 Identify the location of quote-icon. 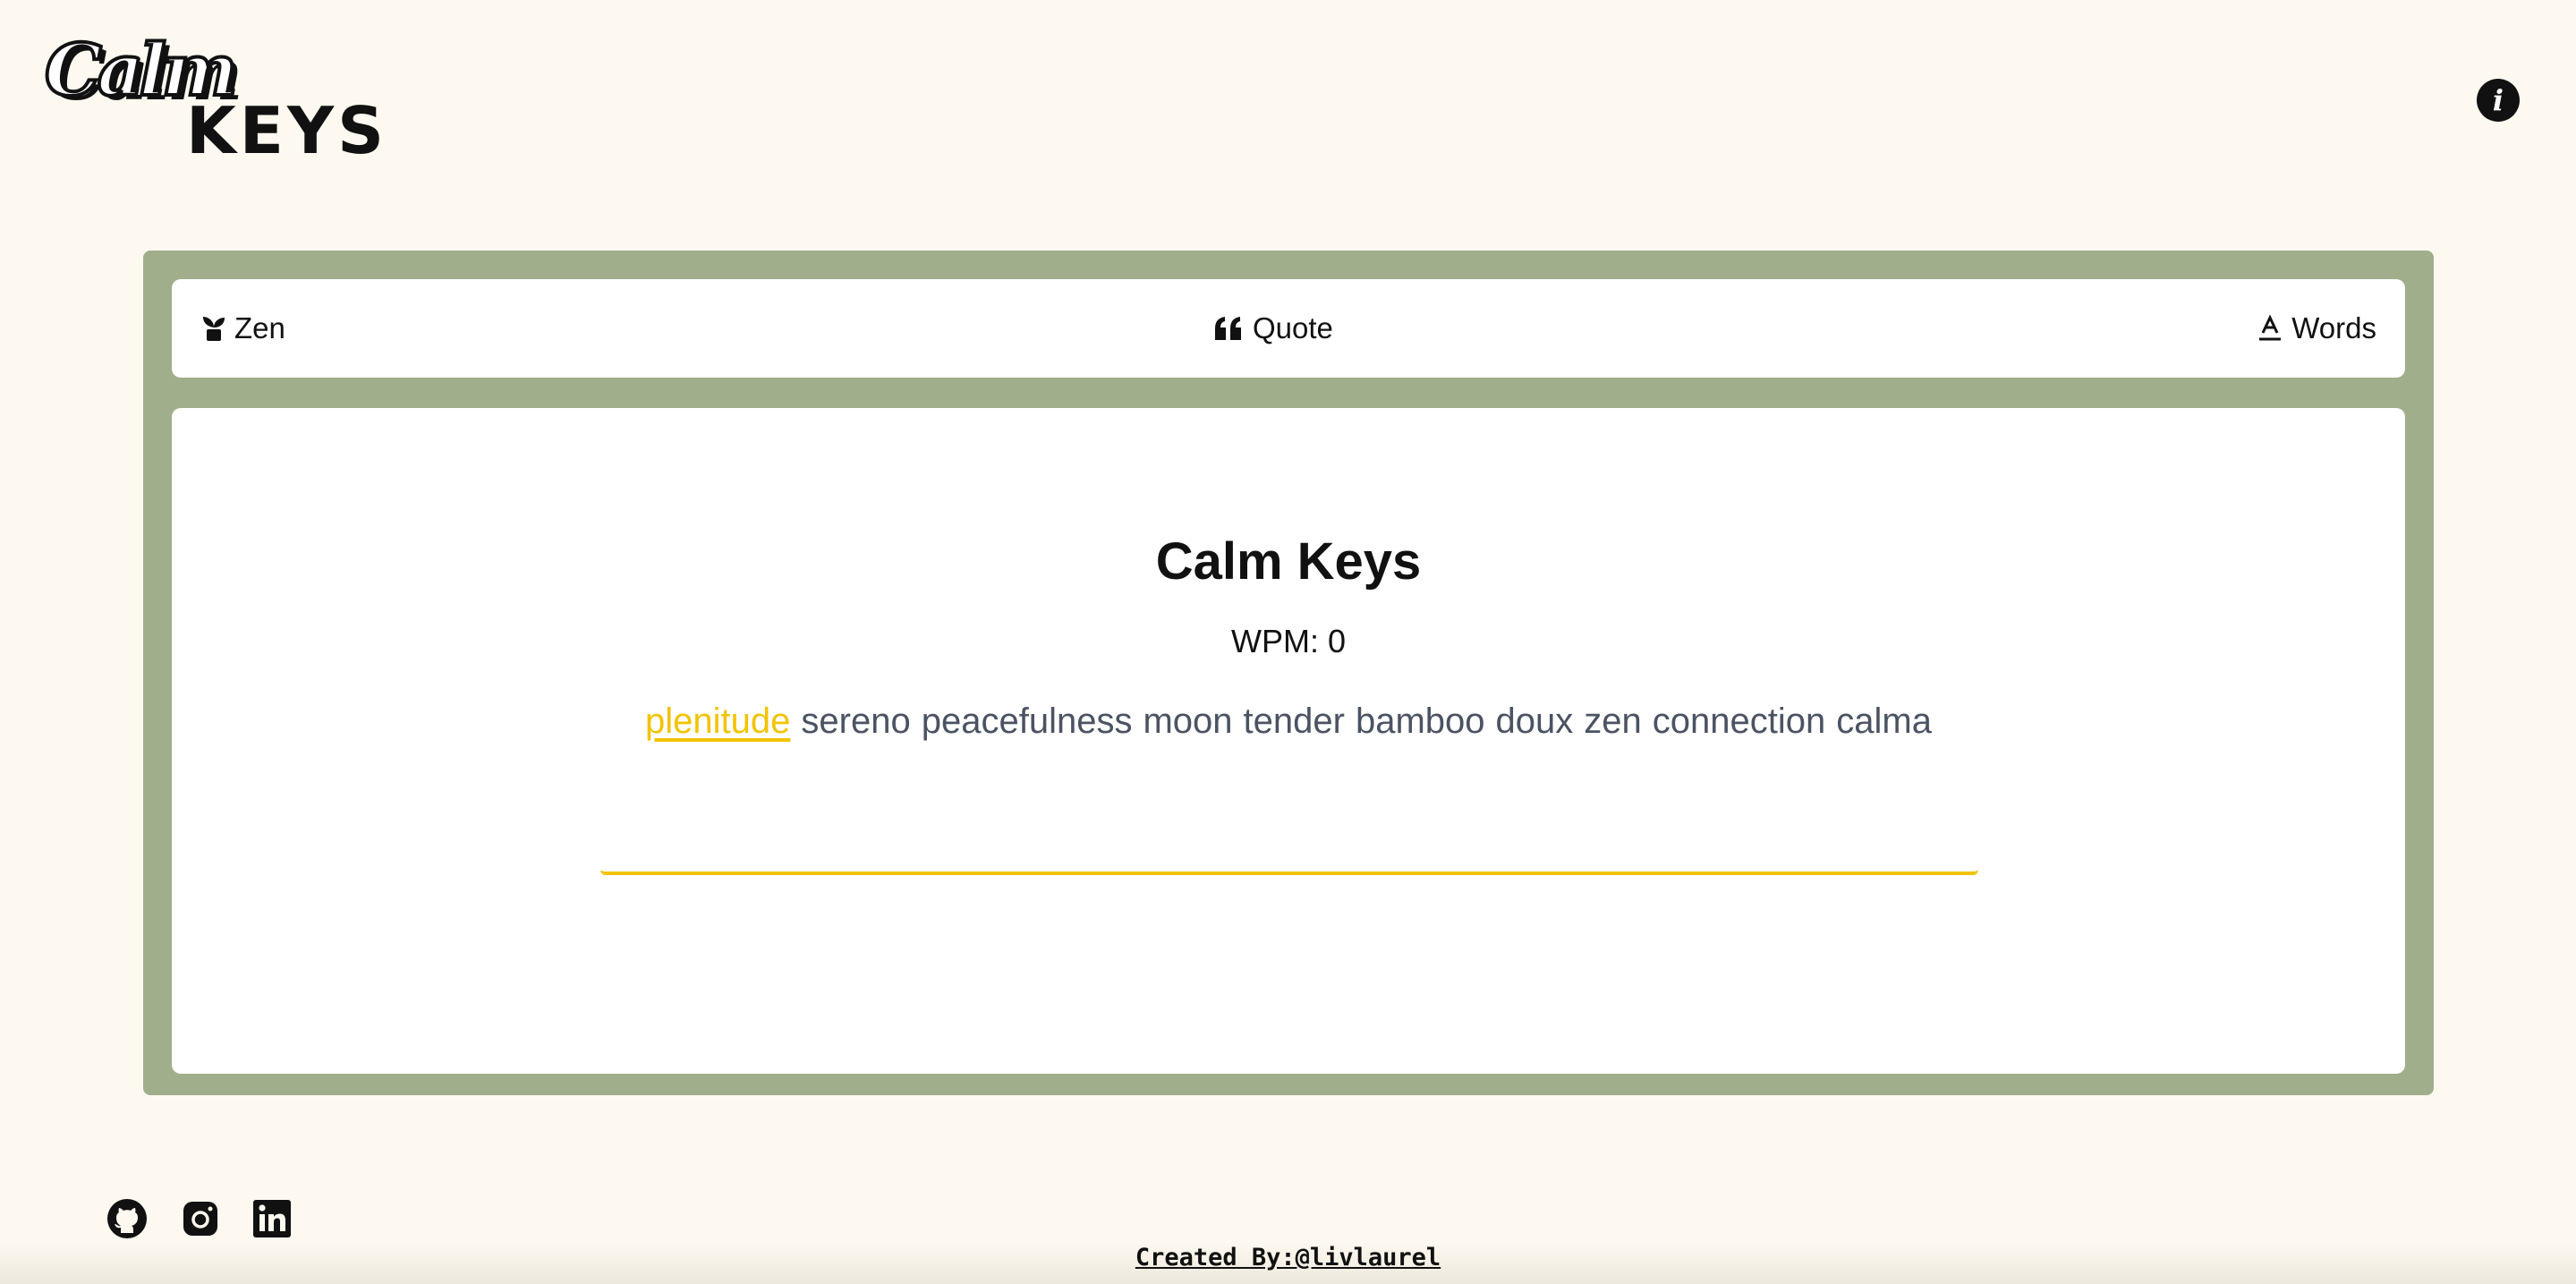
(1228, 328).